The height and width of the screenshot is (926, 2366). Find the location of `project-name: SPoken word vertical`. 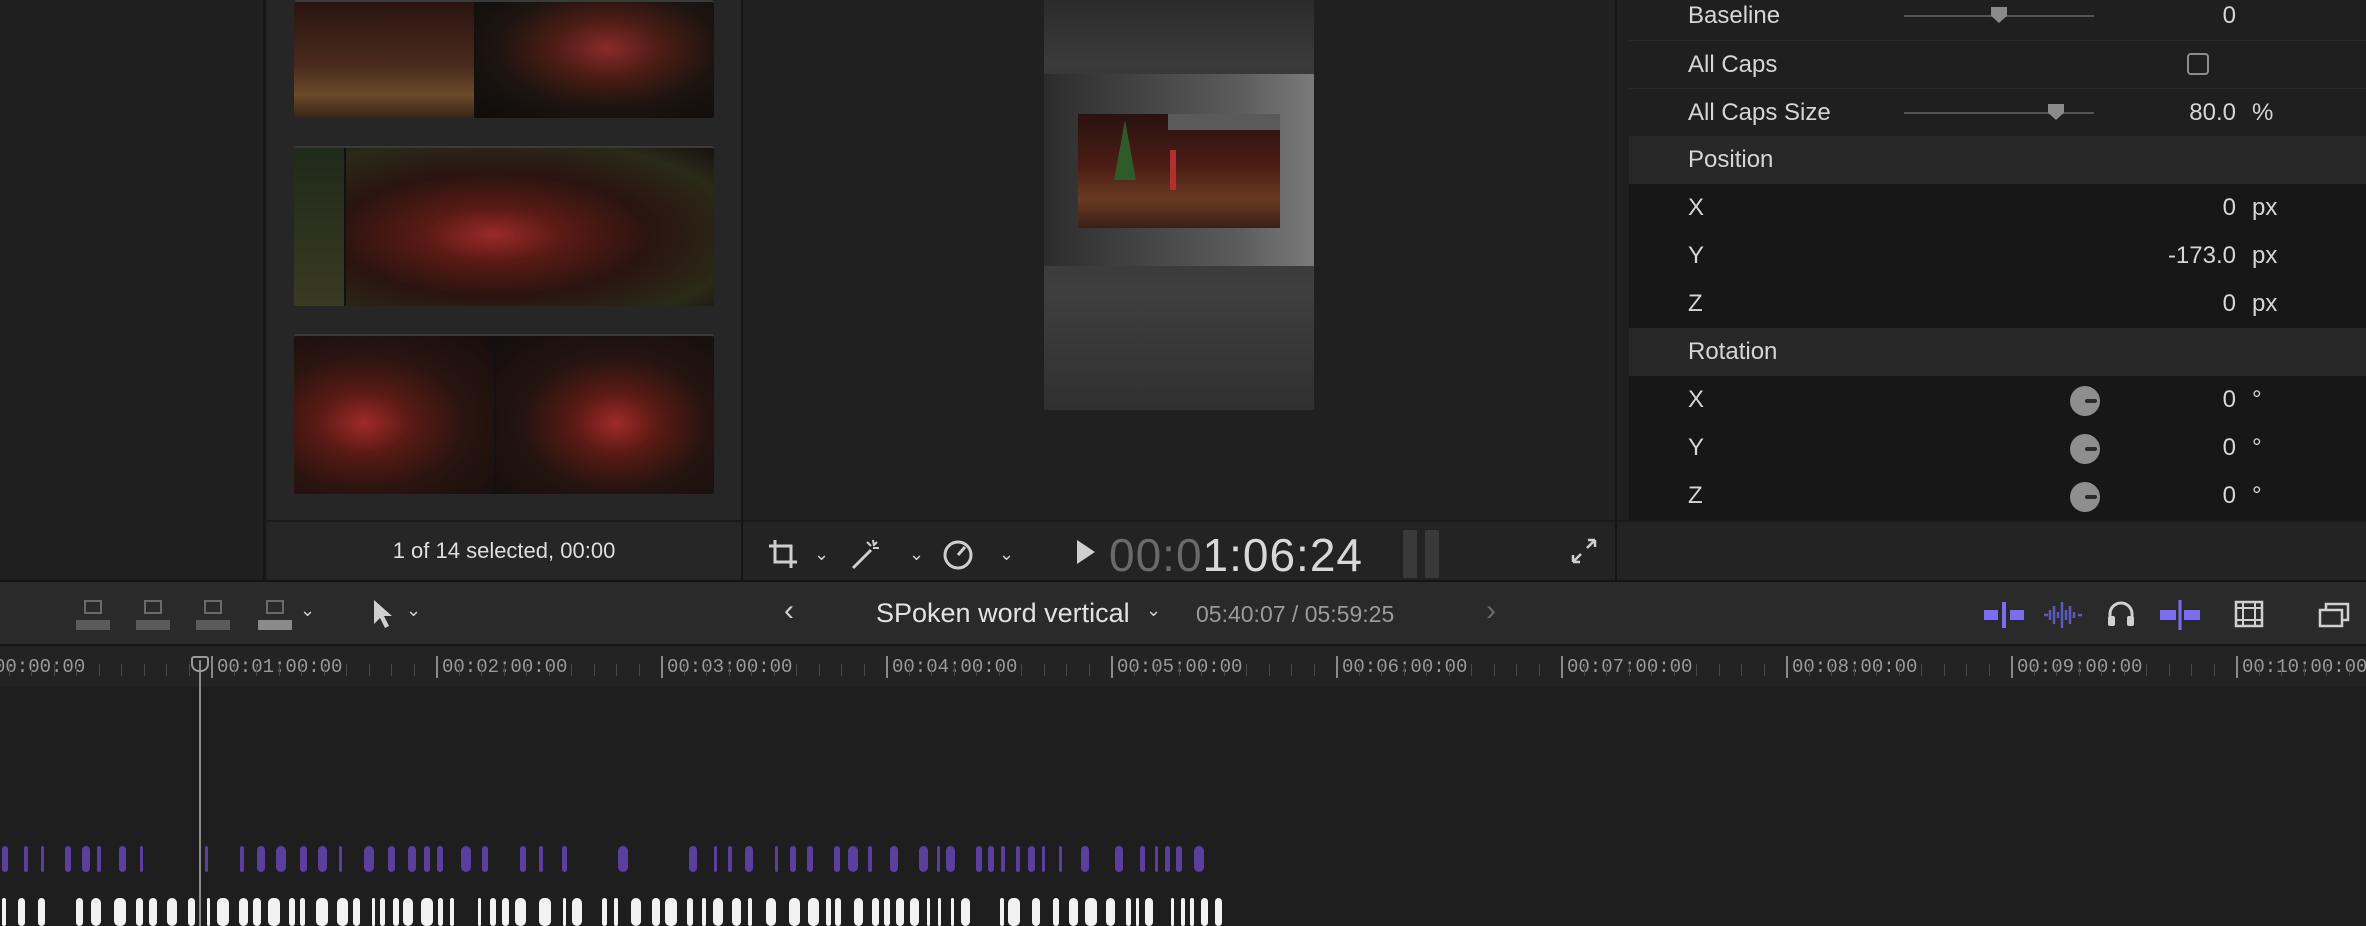

project-name: SPoken word vertical is located at coordinates (1003, 613).